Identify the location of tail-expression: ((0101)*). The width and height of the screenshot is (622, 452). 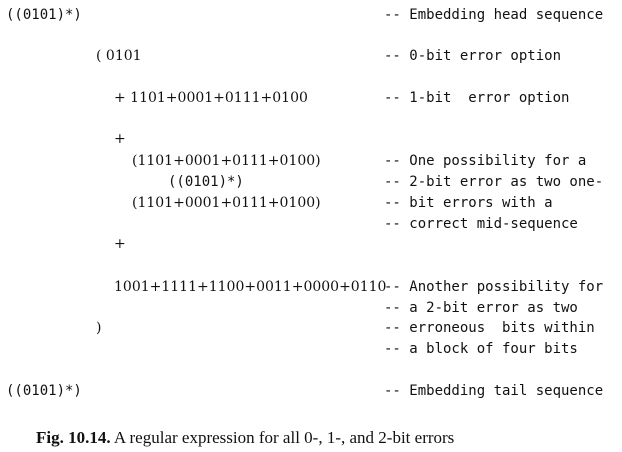
(44, 391).